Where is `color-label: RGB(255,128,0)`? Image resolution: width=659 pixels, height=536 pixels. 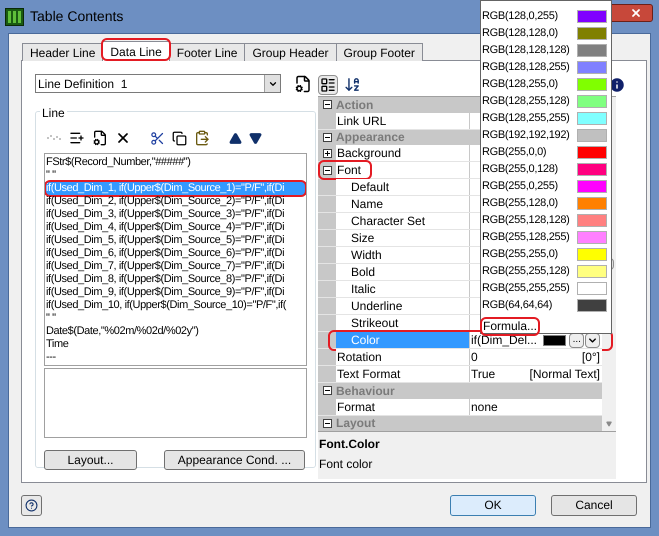 color-label: RGB(255,128,0) is located at coordinates (520, 203).